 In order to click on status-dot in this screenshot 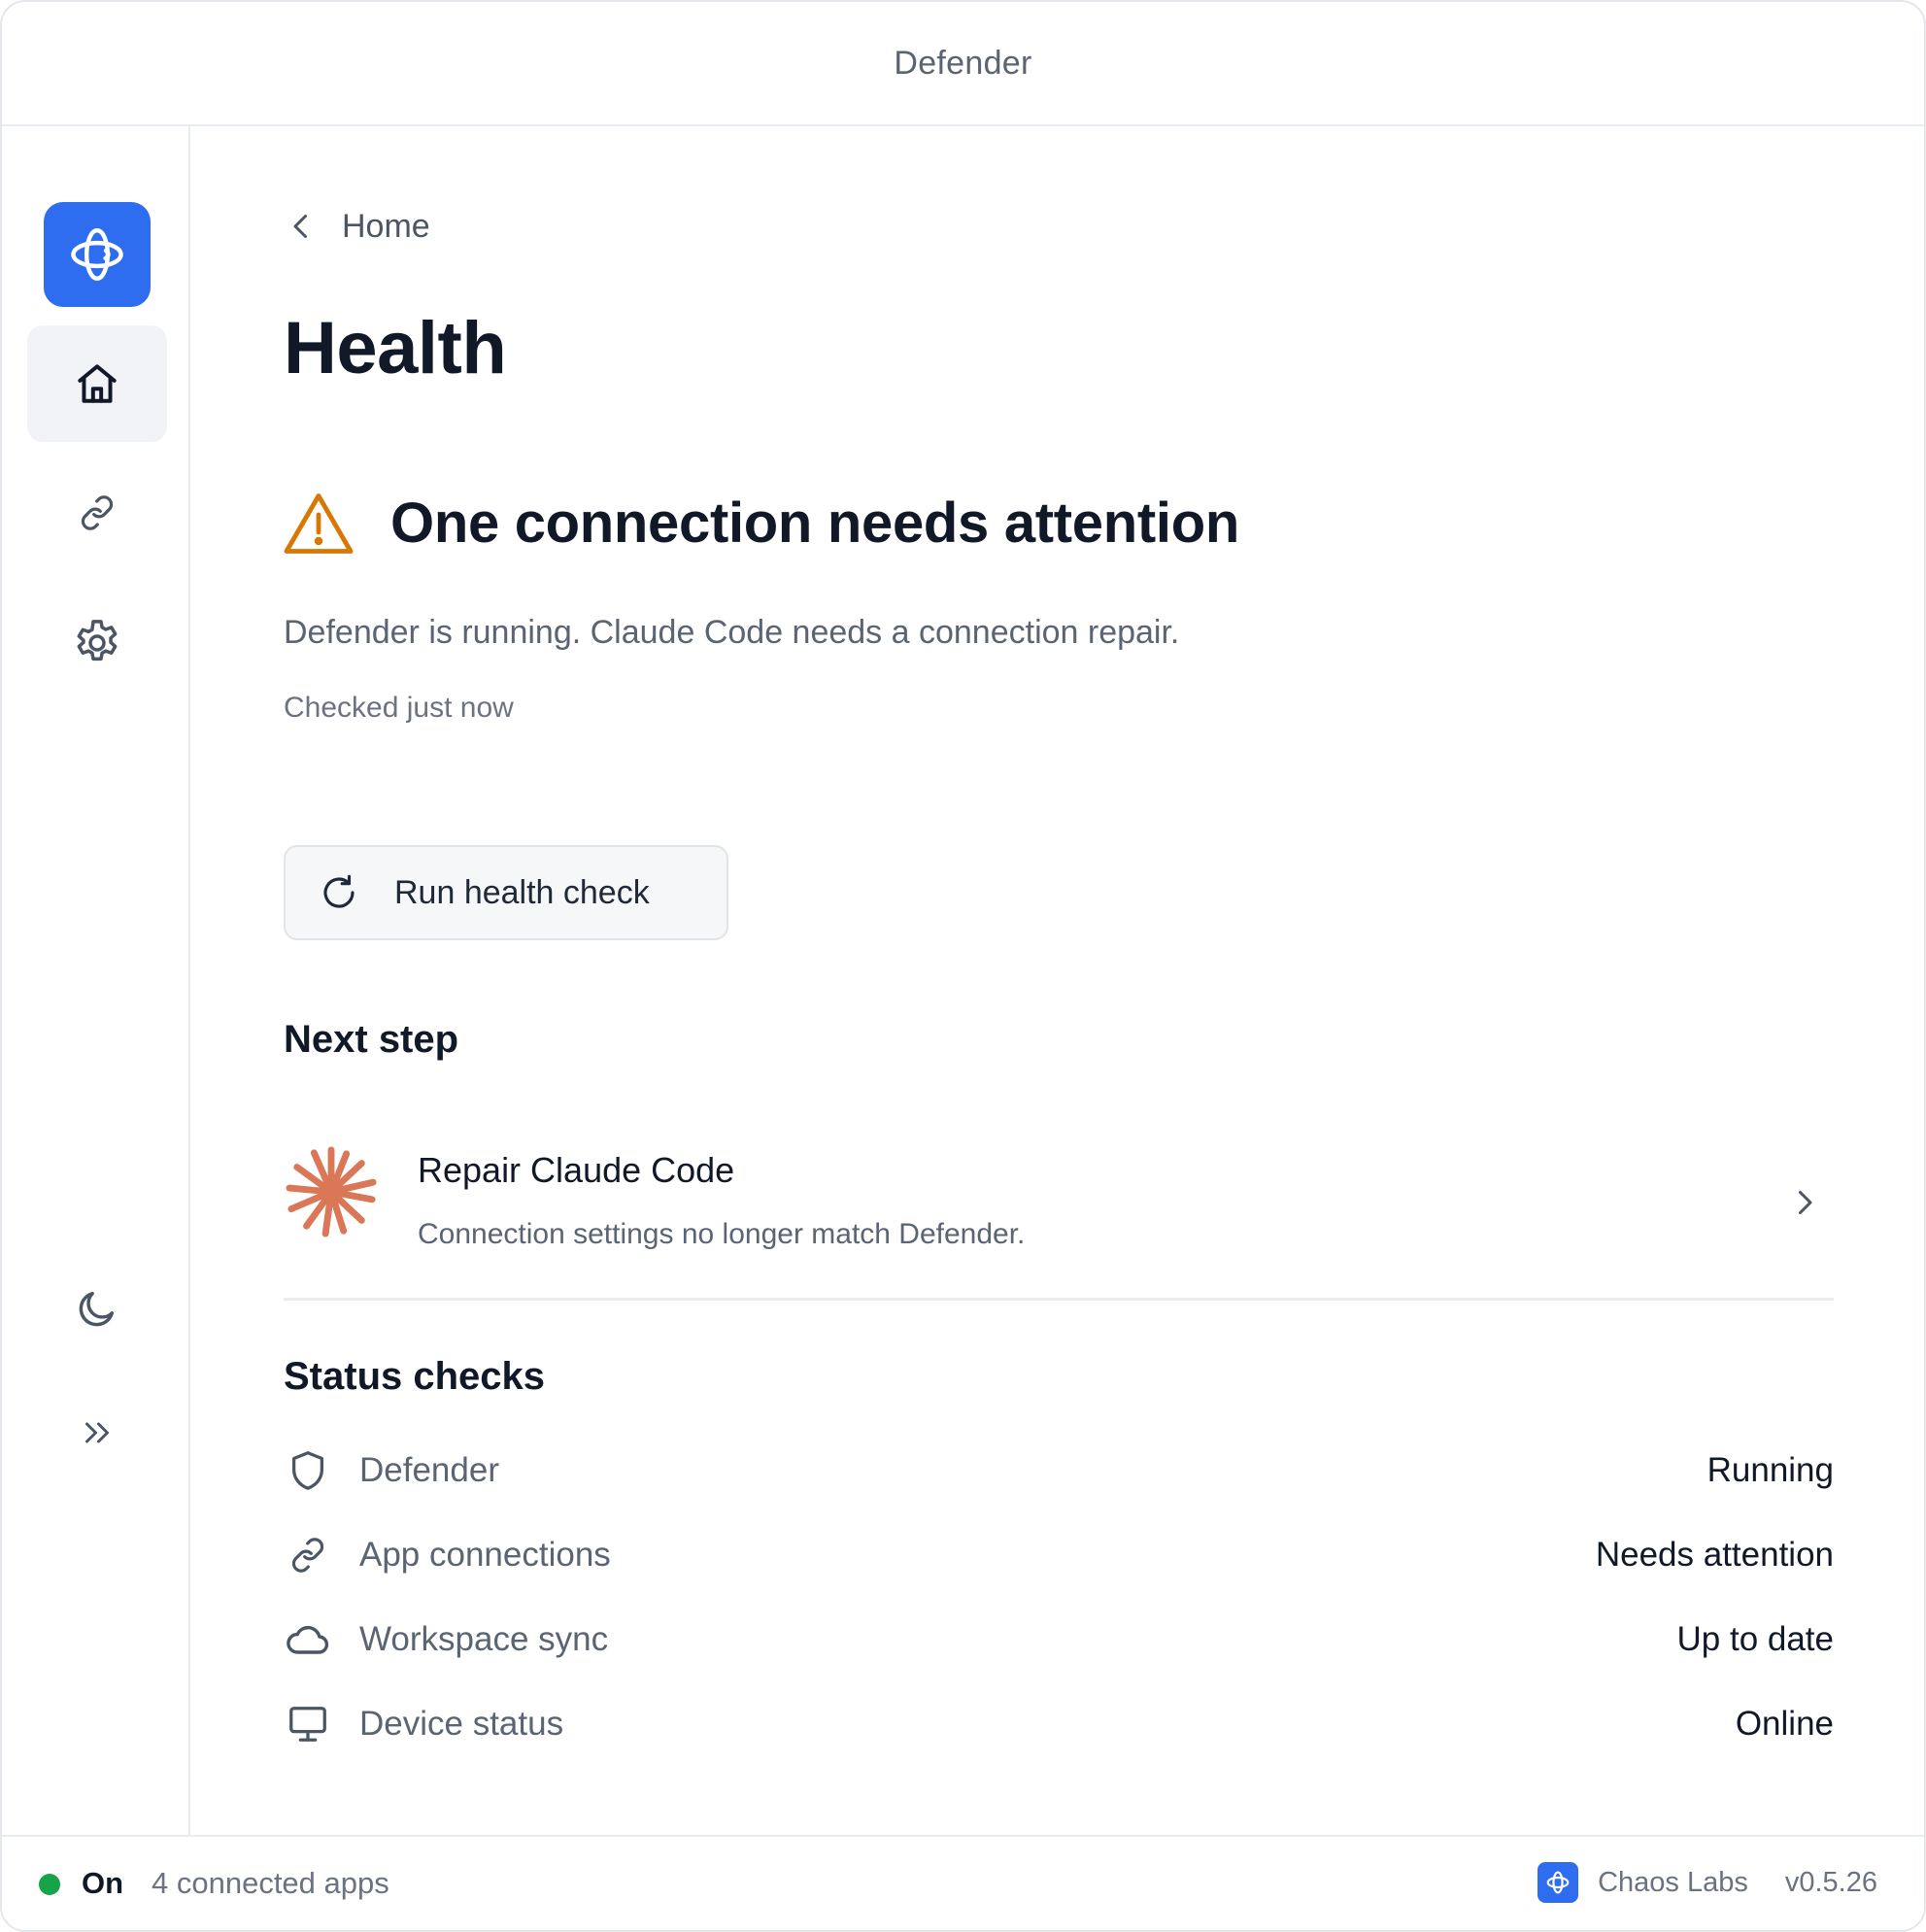, I will do `click(49, 1884)`.